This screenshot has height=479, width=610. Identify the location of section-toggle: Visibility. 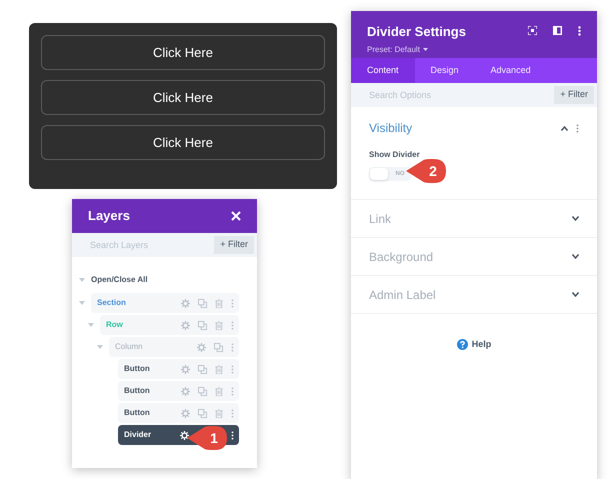
(474, 128).